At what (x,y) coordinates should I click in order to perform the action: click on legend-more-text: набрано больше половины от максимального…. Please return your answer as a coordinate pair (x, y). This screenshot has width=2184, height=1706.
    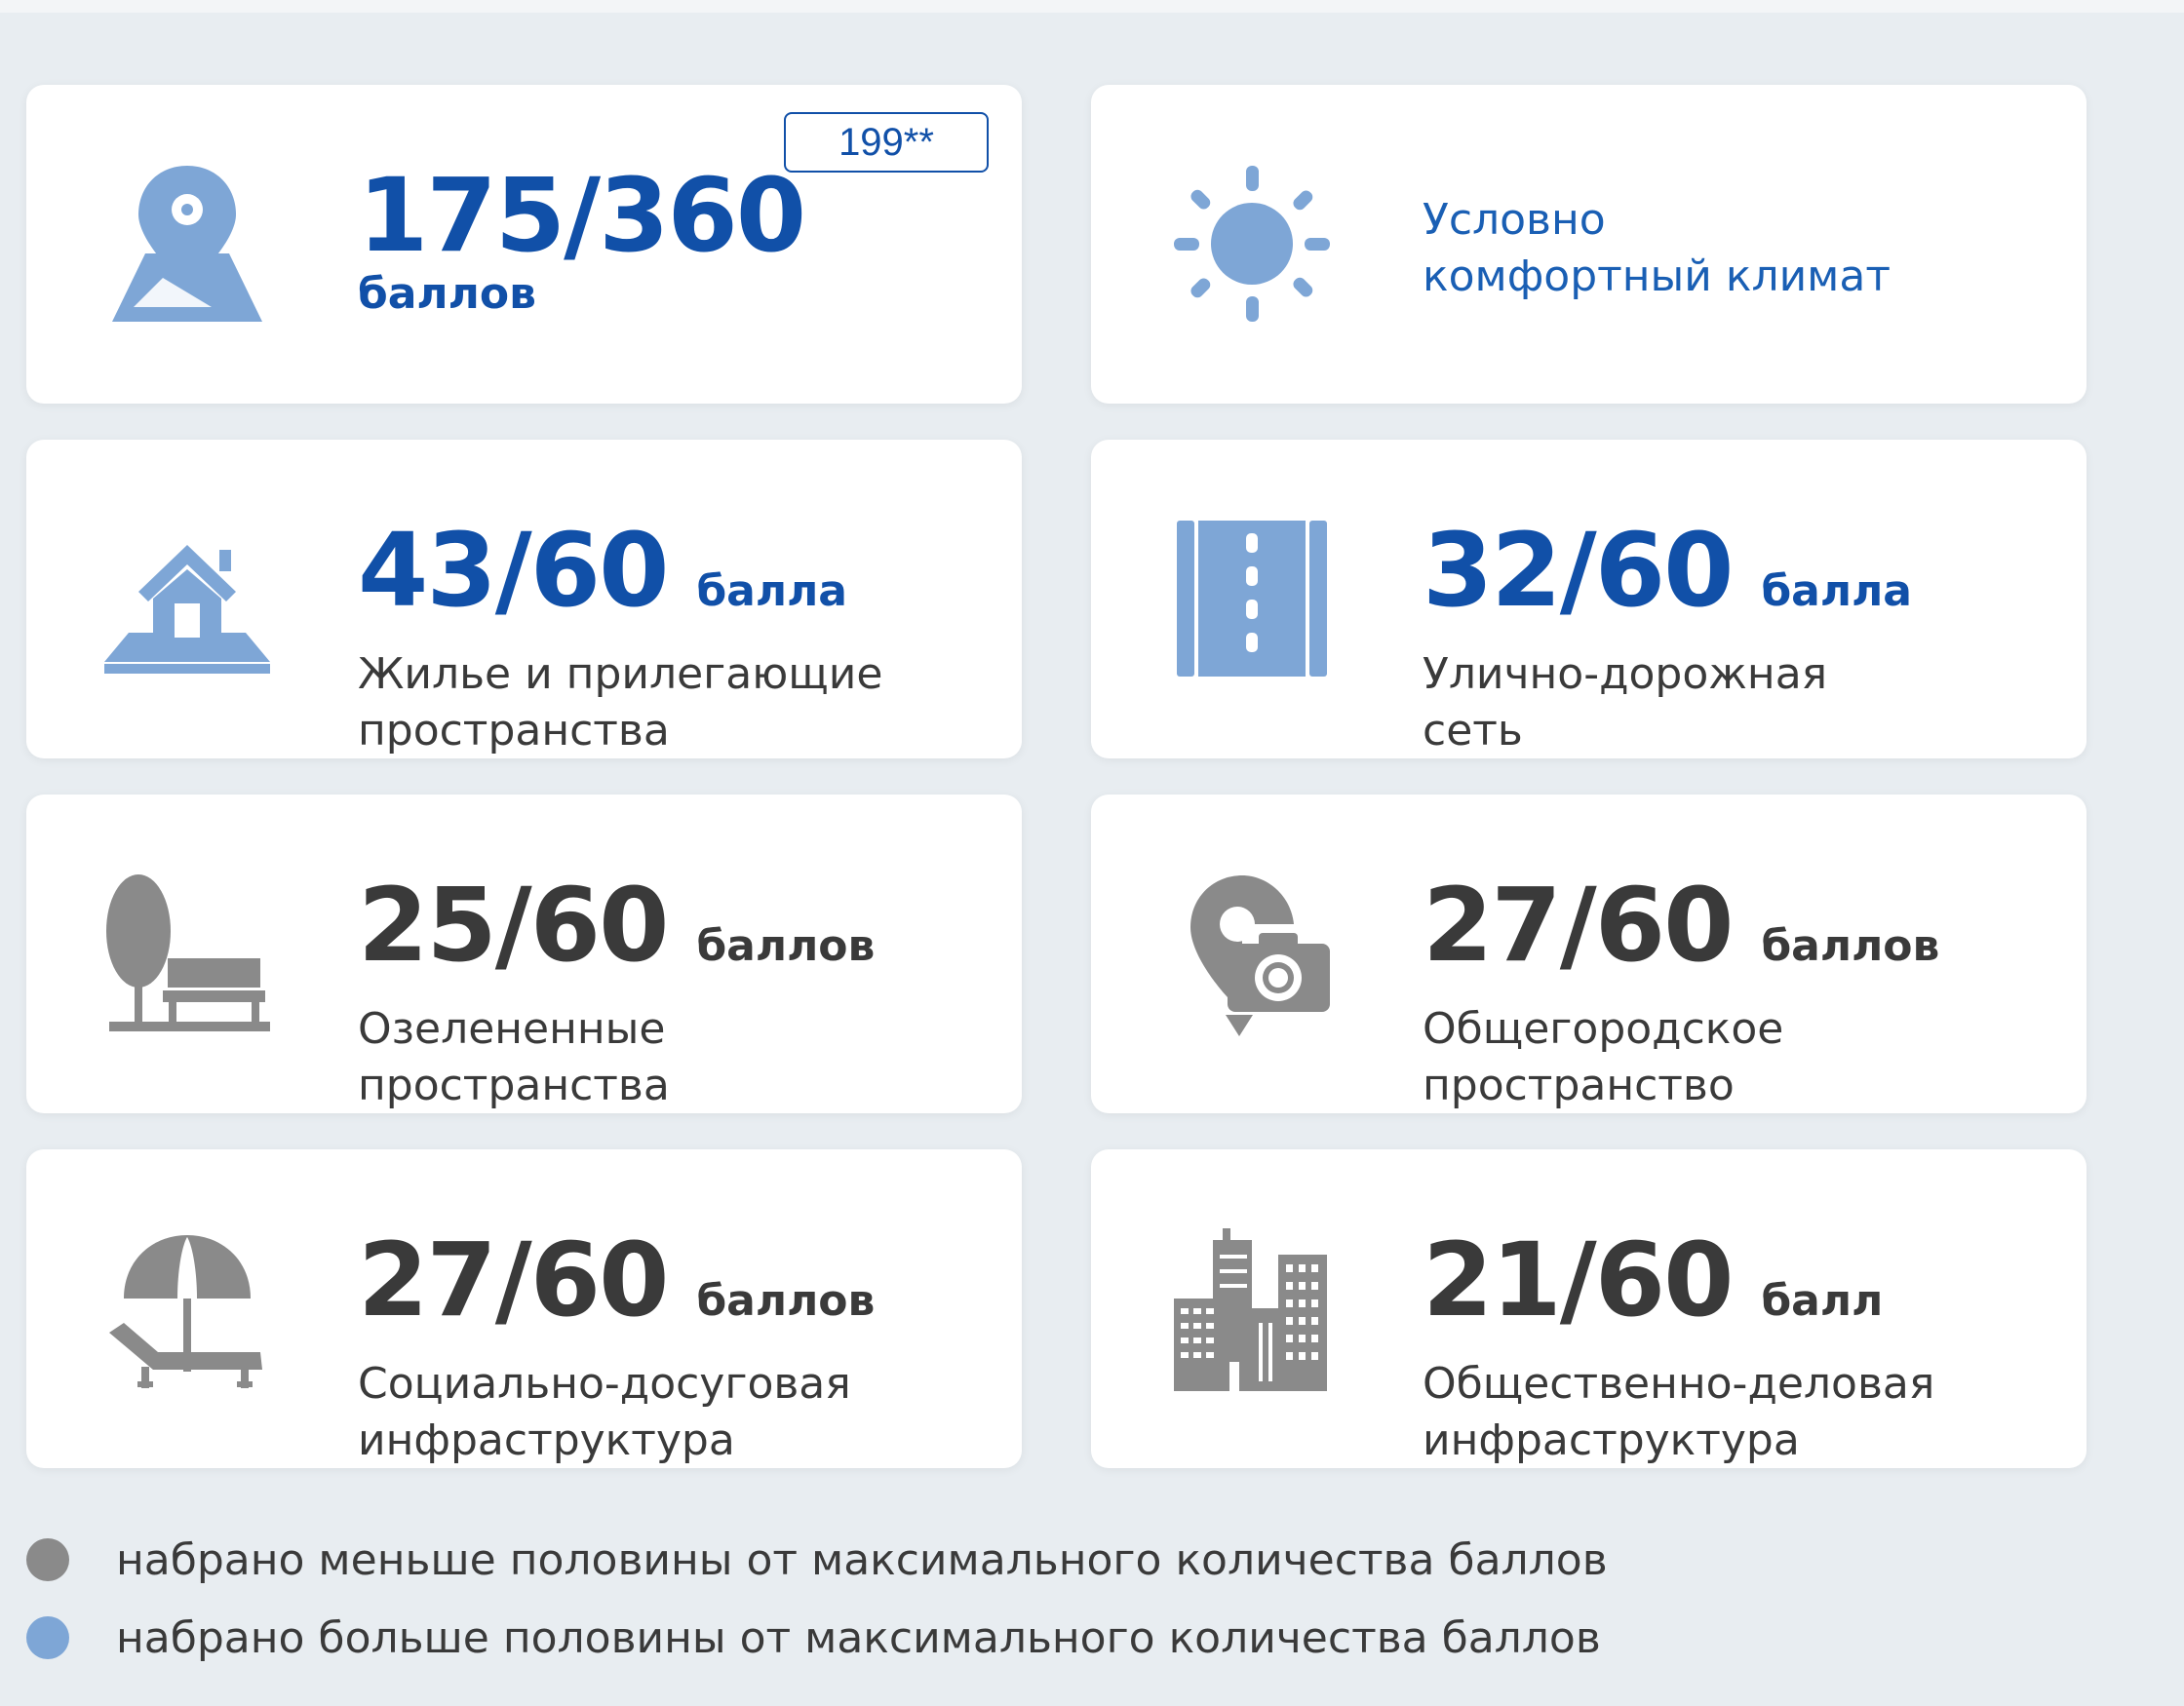
    Looking at the image, I should click on (858, 1637).